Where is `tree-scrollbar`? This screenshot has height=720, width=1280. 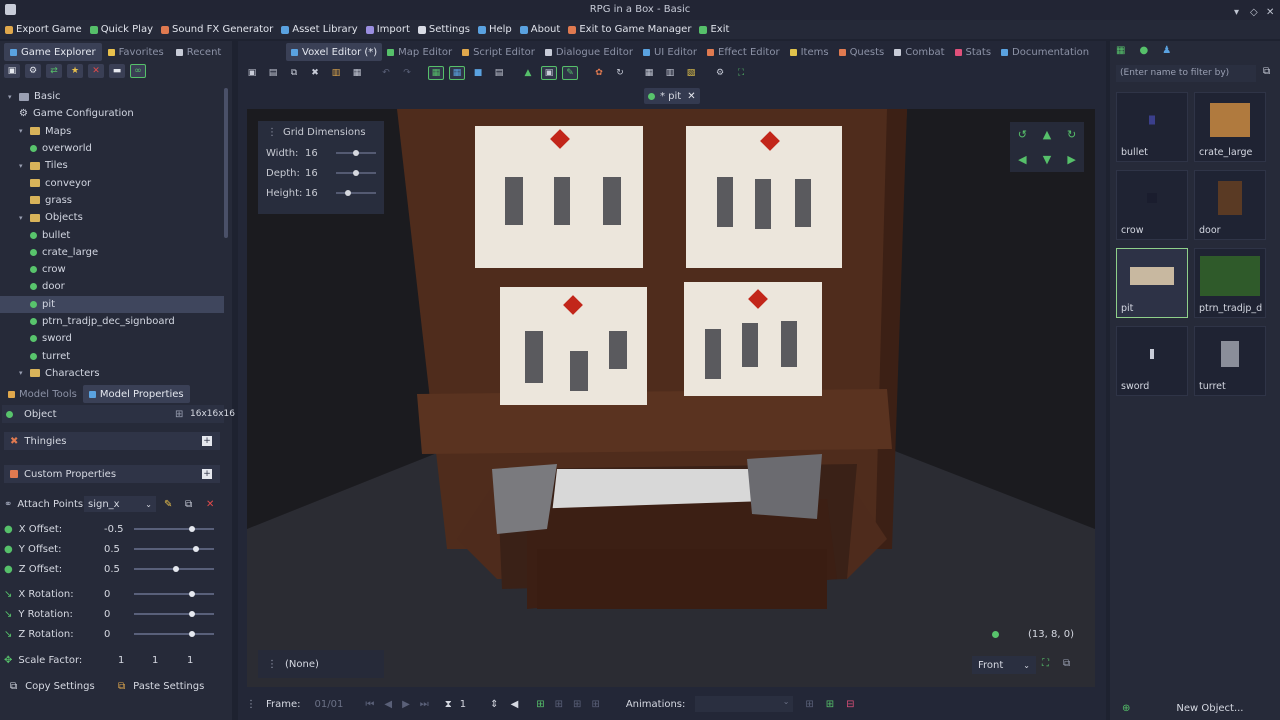
tree-scrollbar is located at coordinates (226, 163).